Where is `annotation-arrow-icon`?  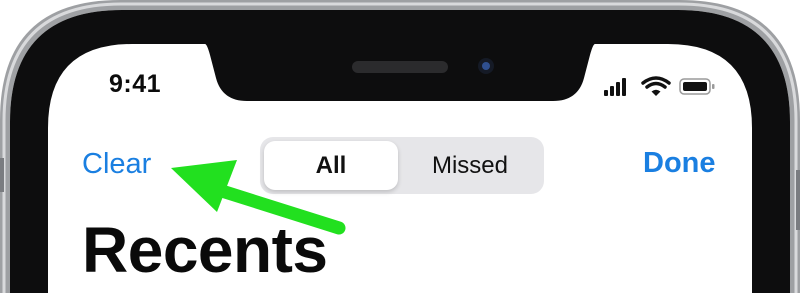 annotation-arrow-icon is located at coordinates (258, 197).